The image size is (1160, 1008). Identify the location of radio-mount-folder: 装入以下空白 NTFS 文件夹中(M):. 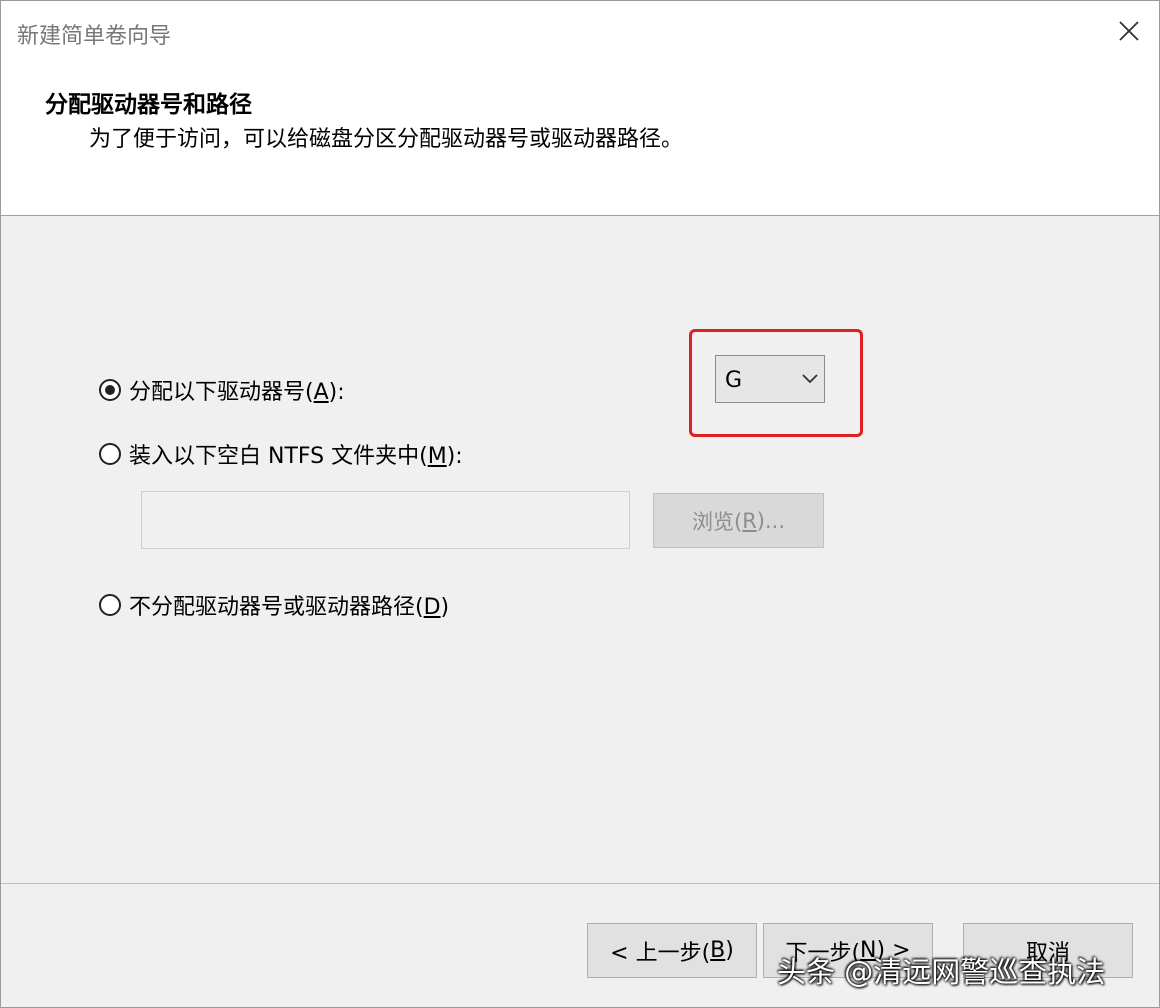
(281, 454).